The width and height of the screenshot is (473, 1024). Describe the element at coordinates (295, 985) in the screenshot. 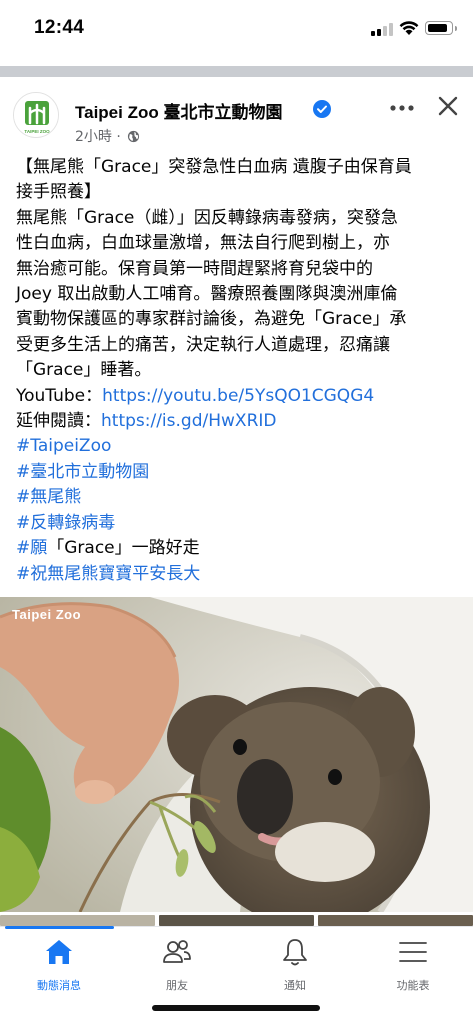

I see `nav-label: 通知` at that location.